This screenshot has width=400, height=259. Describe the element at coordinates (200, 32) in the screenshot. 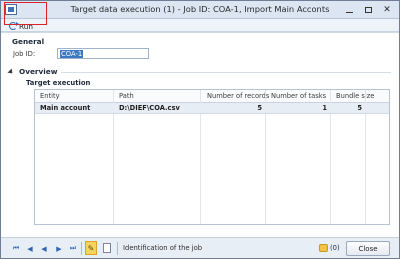

I see `action-pane-divider` at that location.